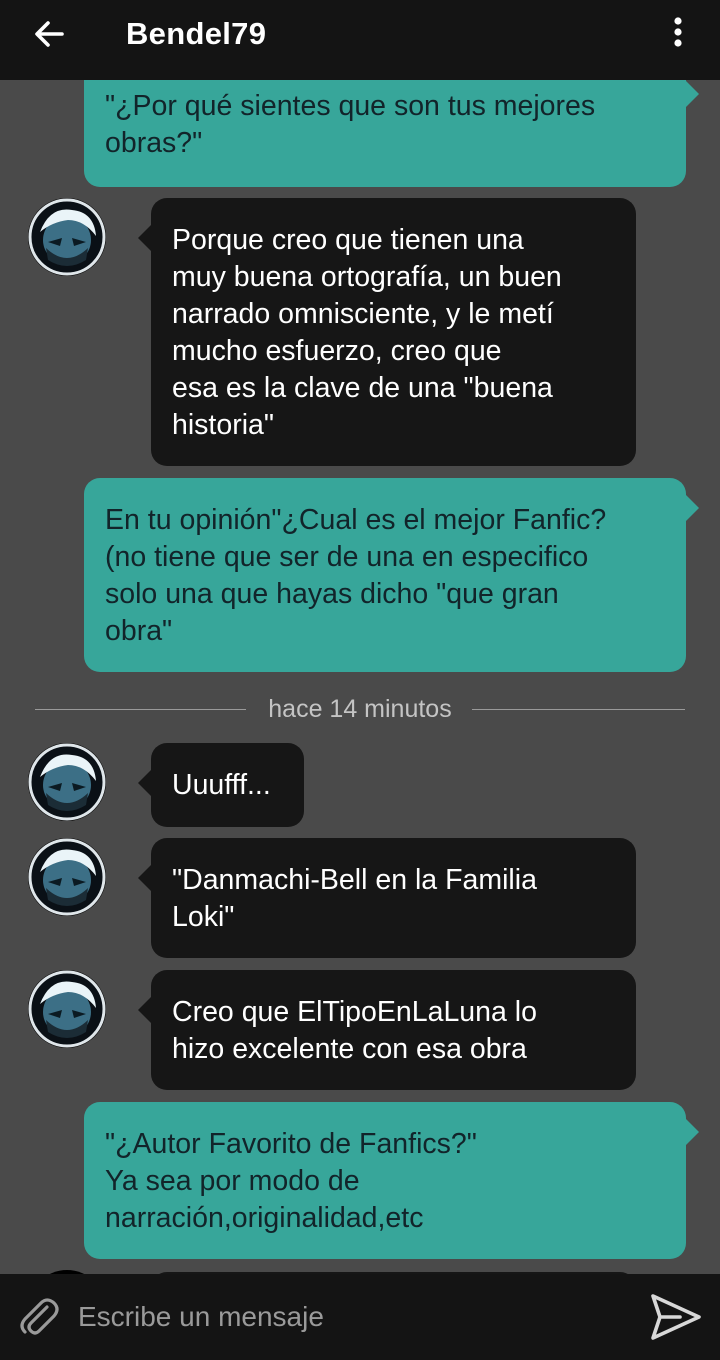 The width and height of the screenshot is (720, 1360). I want to click on paperclip-icon, so click(39, 1316).